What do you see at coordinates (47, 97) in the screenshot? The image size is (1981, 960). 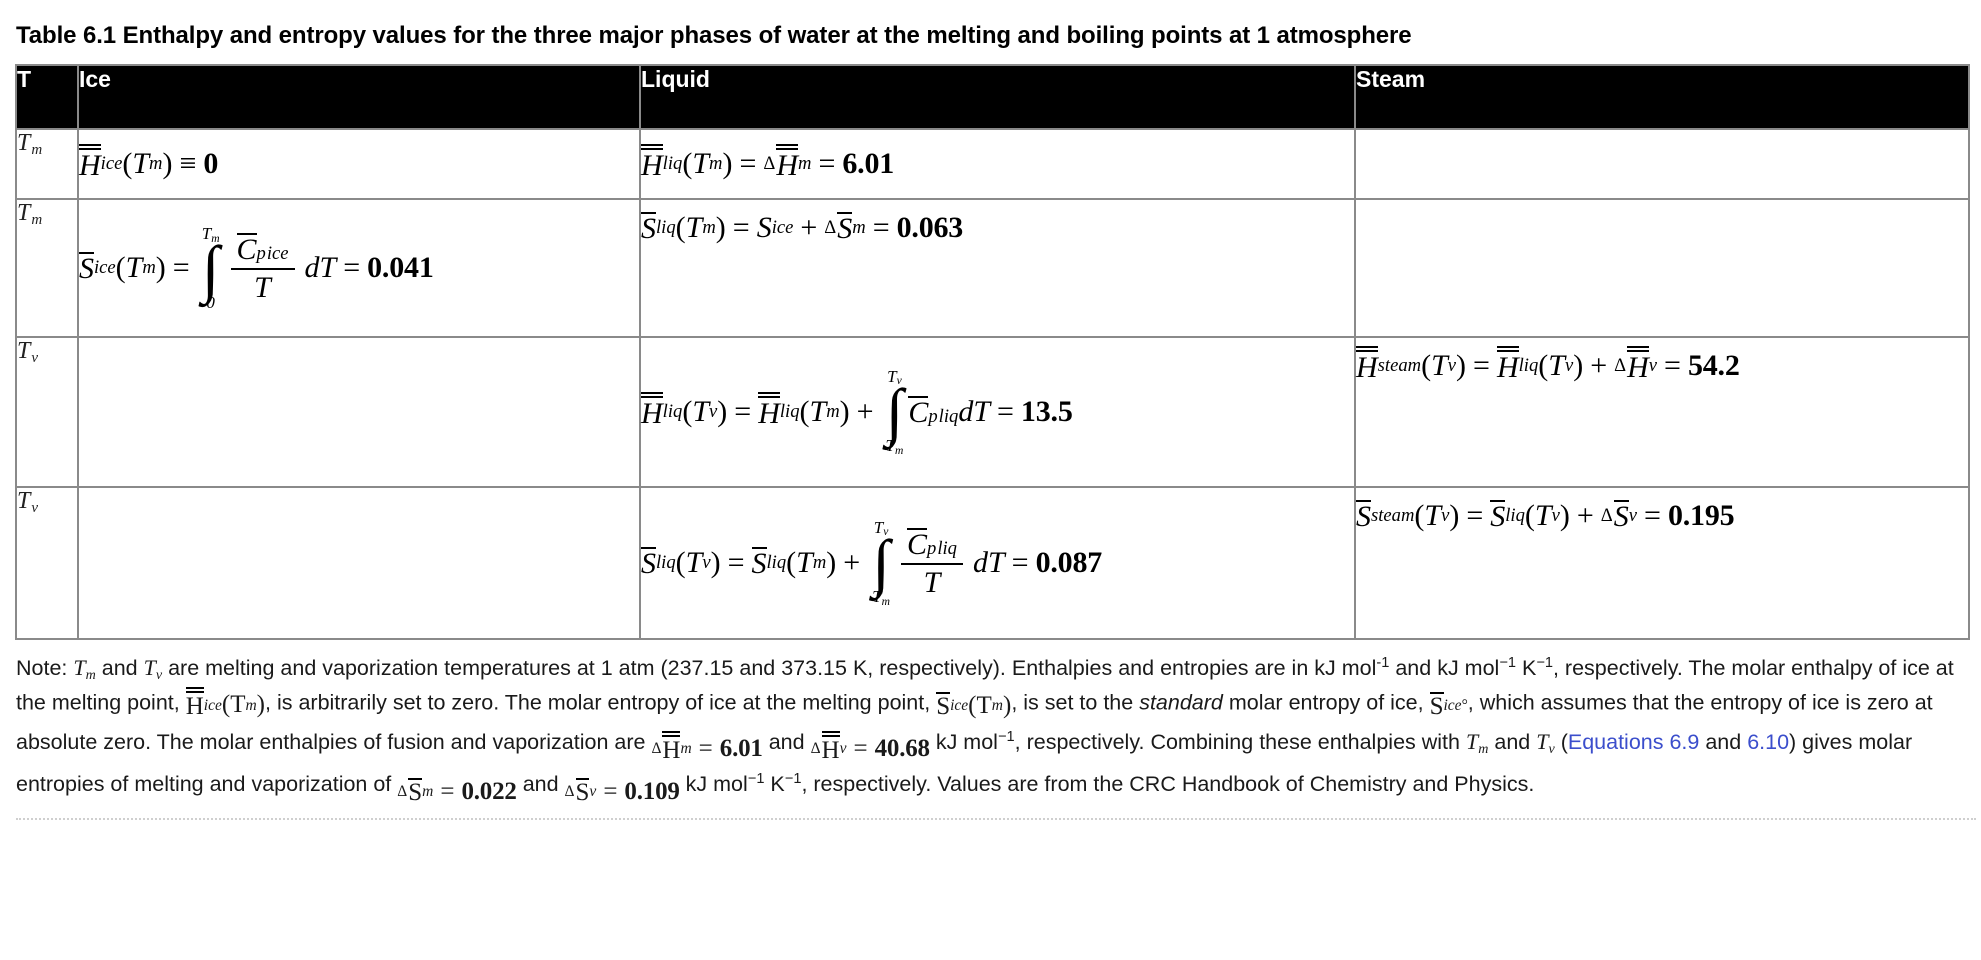 I see `column-header-t: T` at bounding box center [47, 97].